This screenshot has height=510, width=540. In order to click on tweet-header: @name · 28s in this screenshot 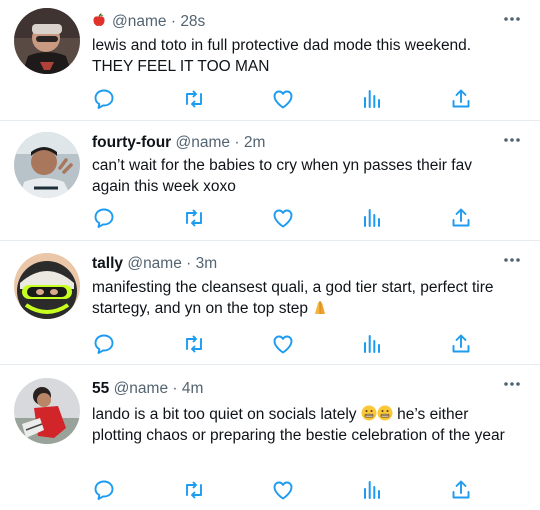, I will do `click(148, 22)`.